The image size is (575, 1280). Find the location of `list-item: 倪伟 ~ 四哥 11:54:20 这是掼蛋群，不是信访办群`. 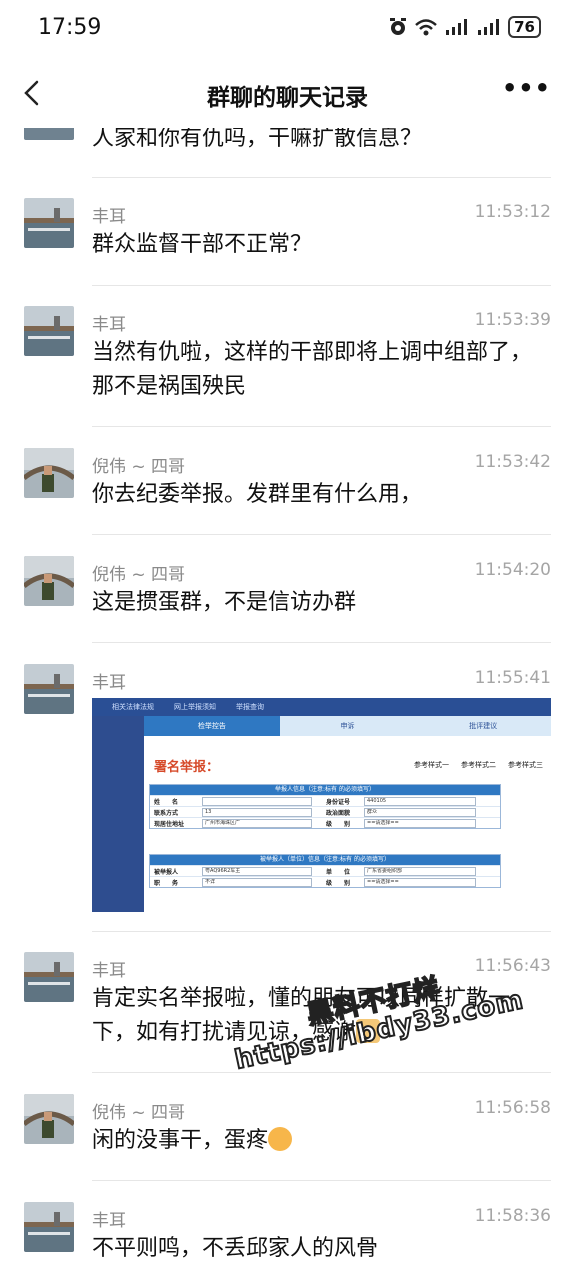

list-item: 倪伟 ~ 四哥 11:54:20 这是掼蛋群，不是信访办群 is located at coordinates (287, 601).